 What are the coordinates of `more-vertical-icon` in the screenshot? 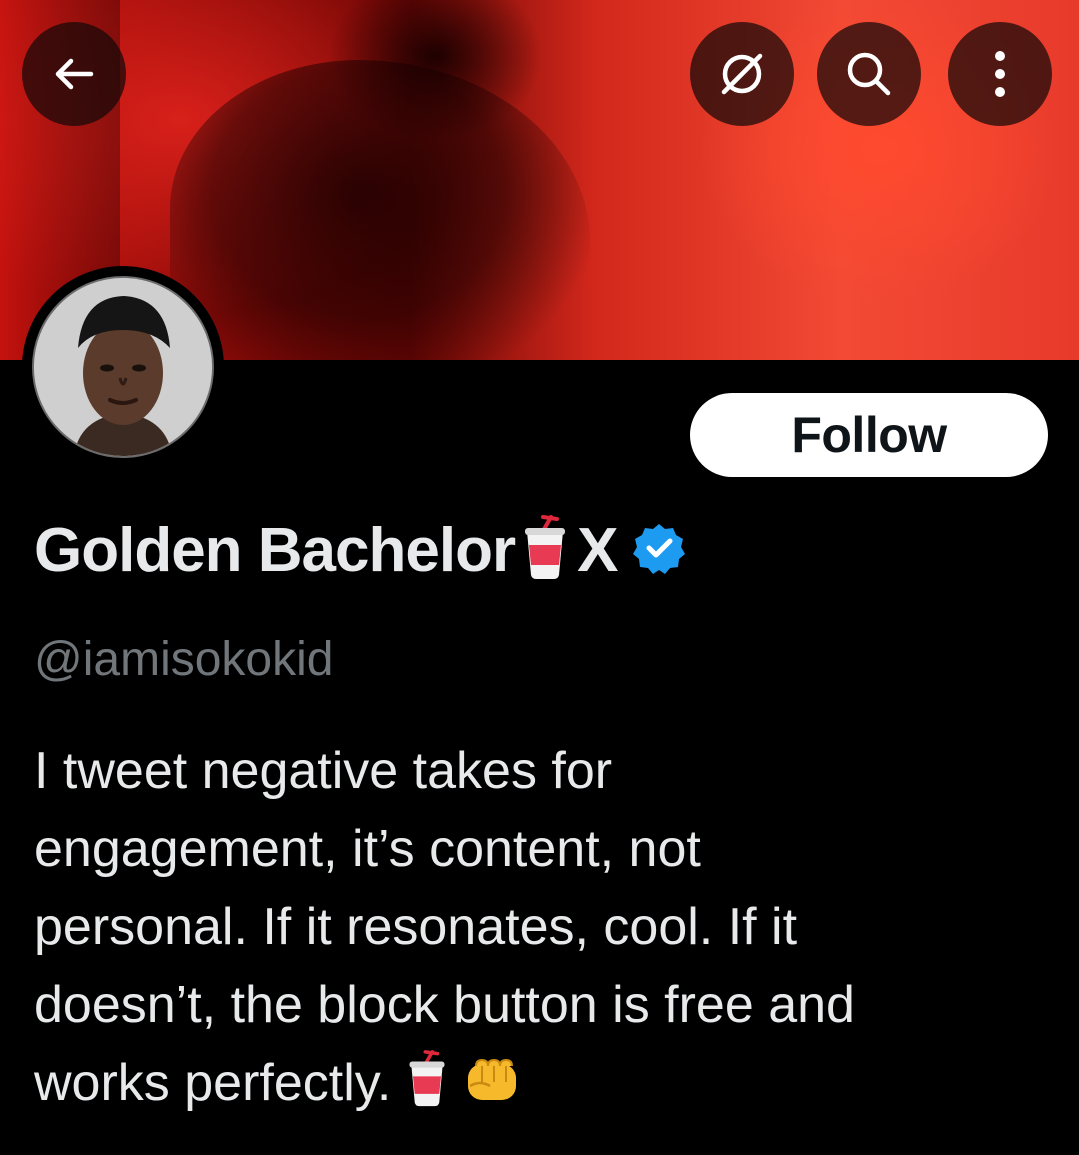 It's located at (1000, 74).